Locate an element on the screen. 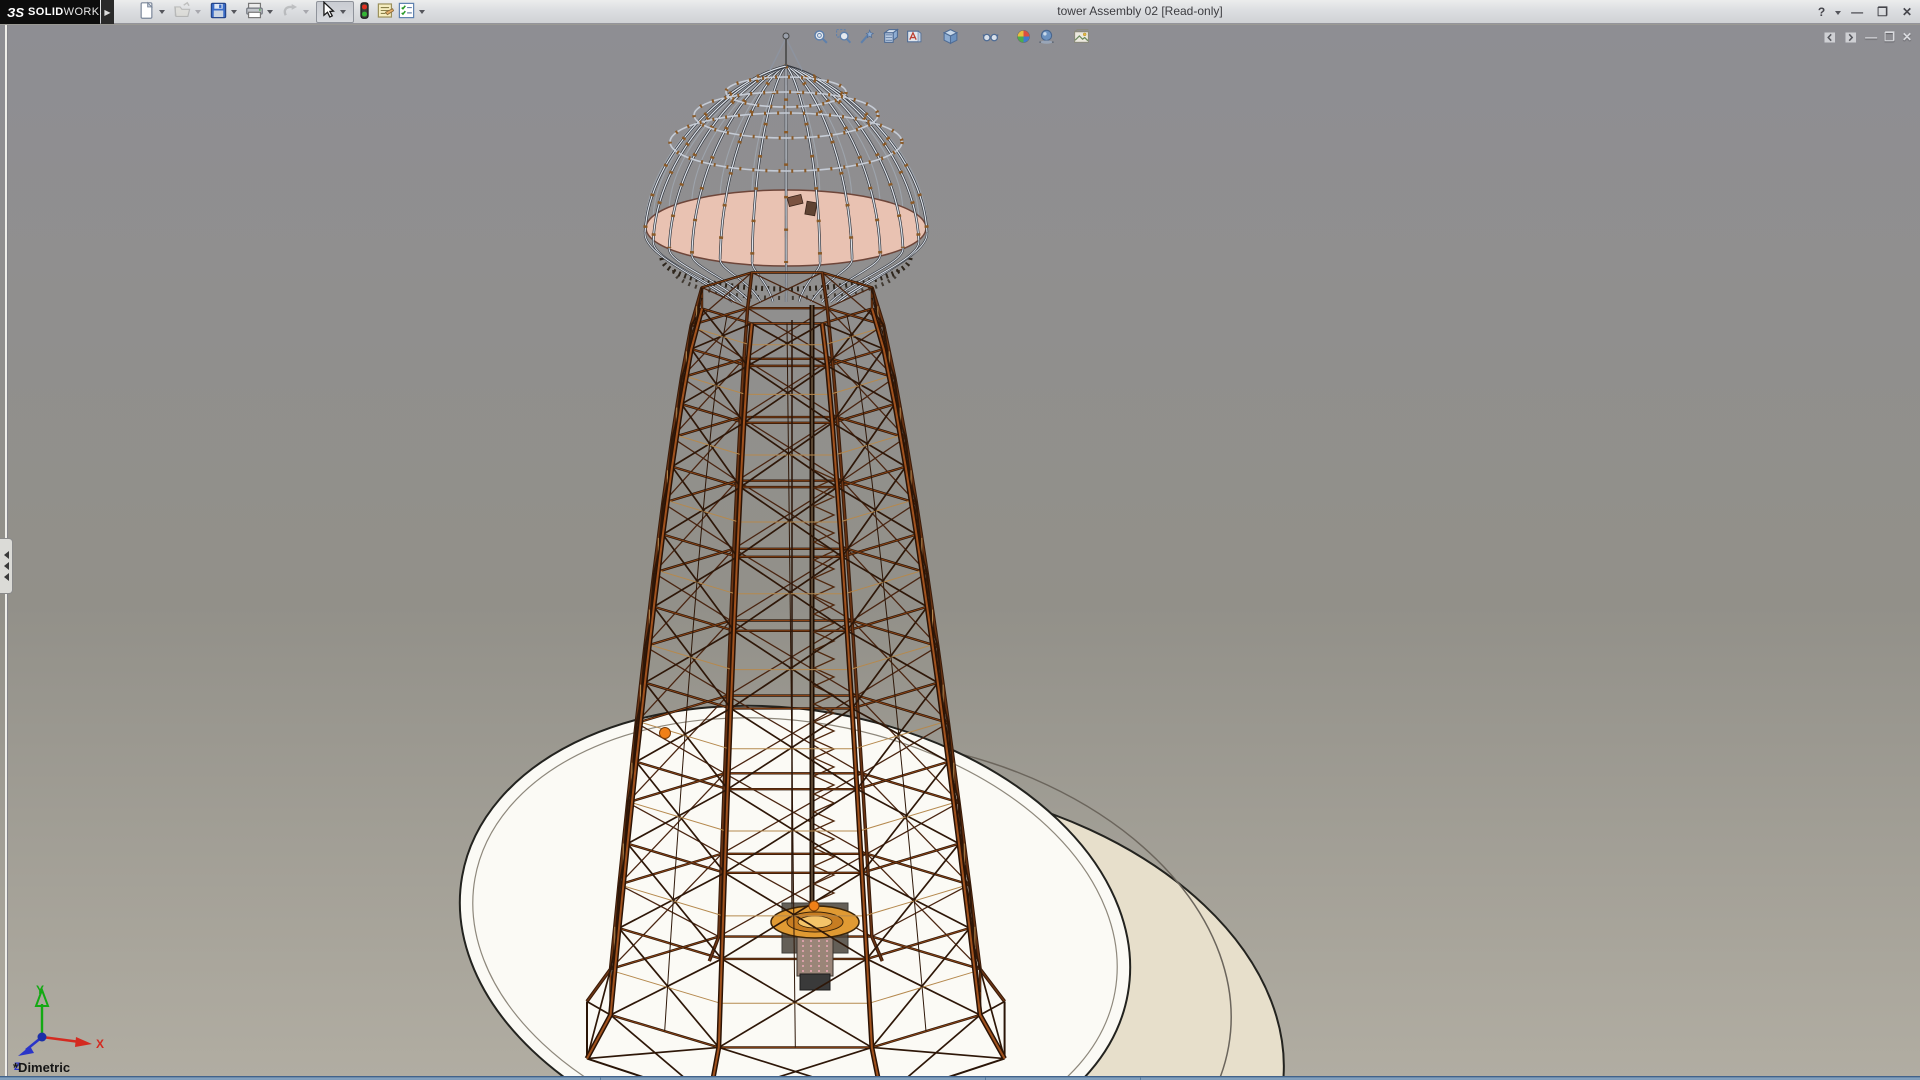 The image size is (1920, 1080). print-button is located at coordinates (262, 12).